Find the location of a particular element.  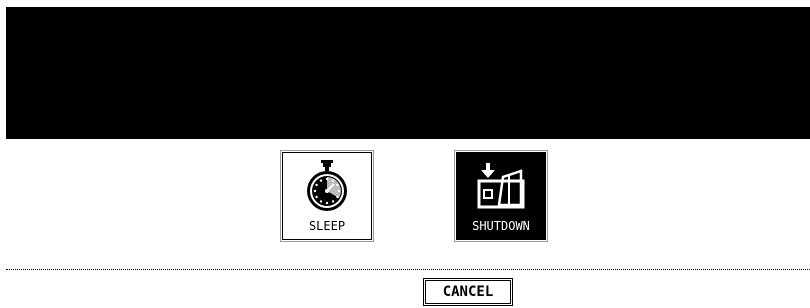

stopwatch-icon is located at coordinates (327, 185).